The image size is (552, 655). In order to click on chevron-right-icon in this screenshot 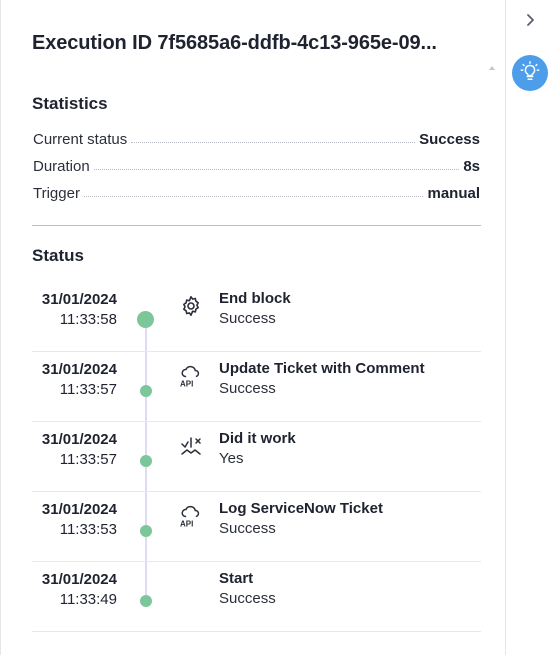, I will do `click(530, 22)`.